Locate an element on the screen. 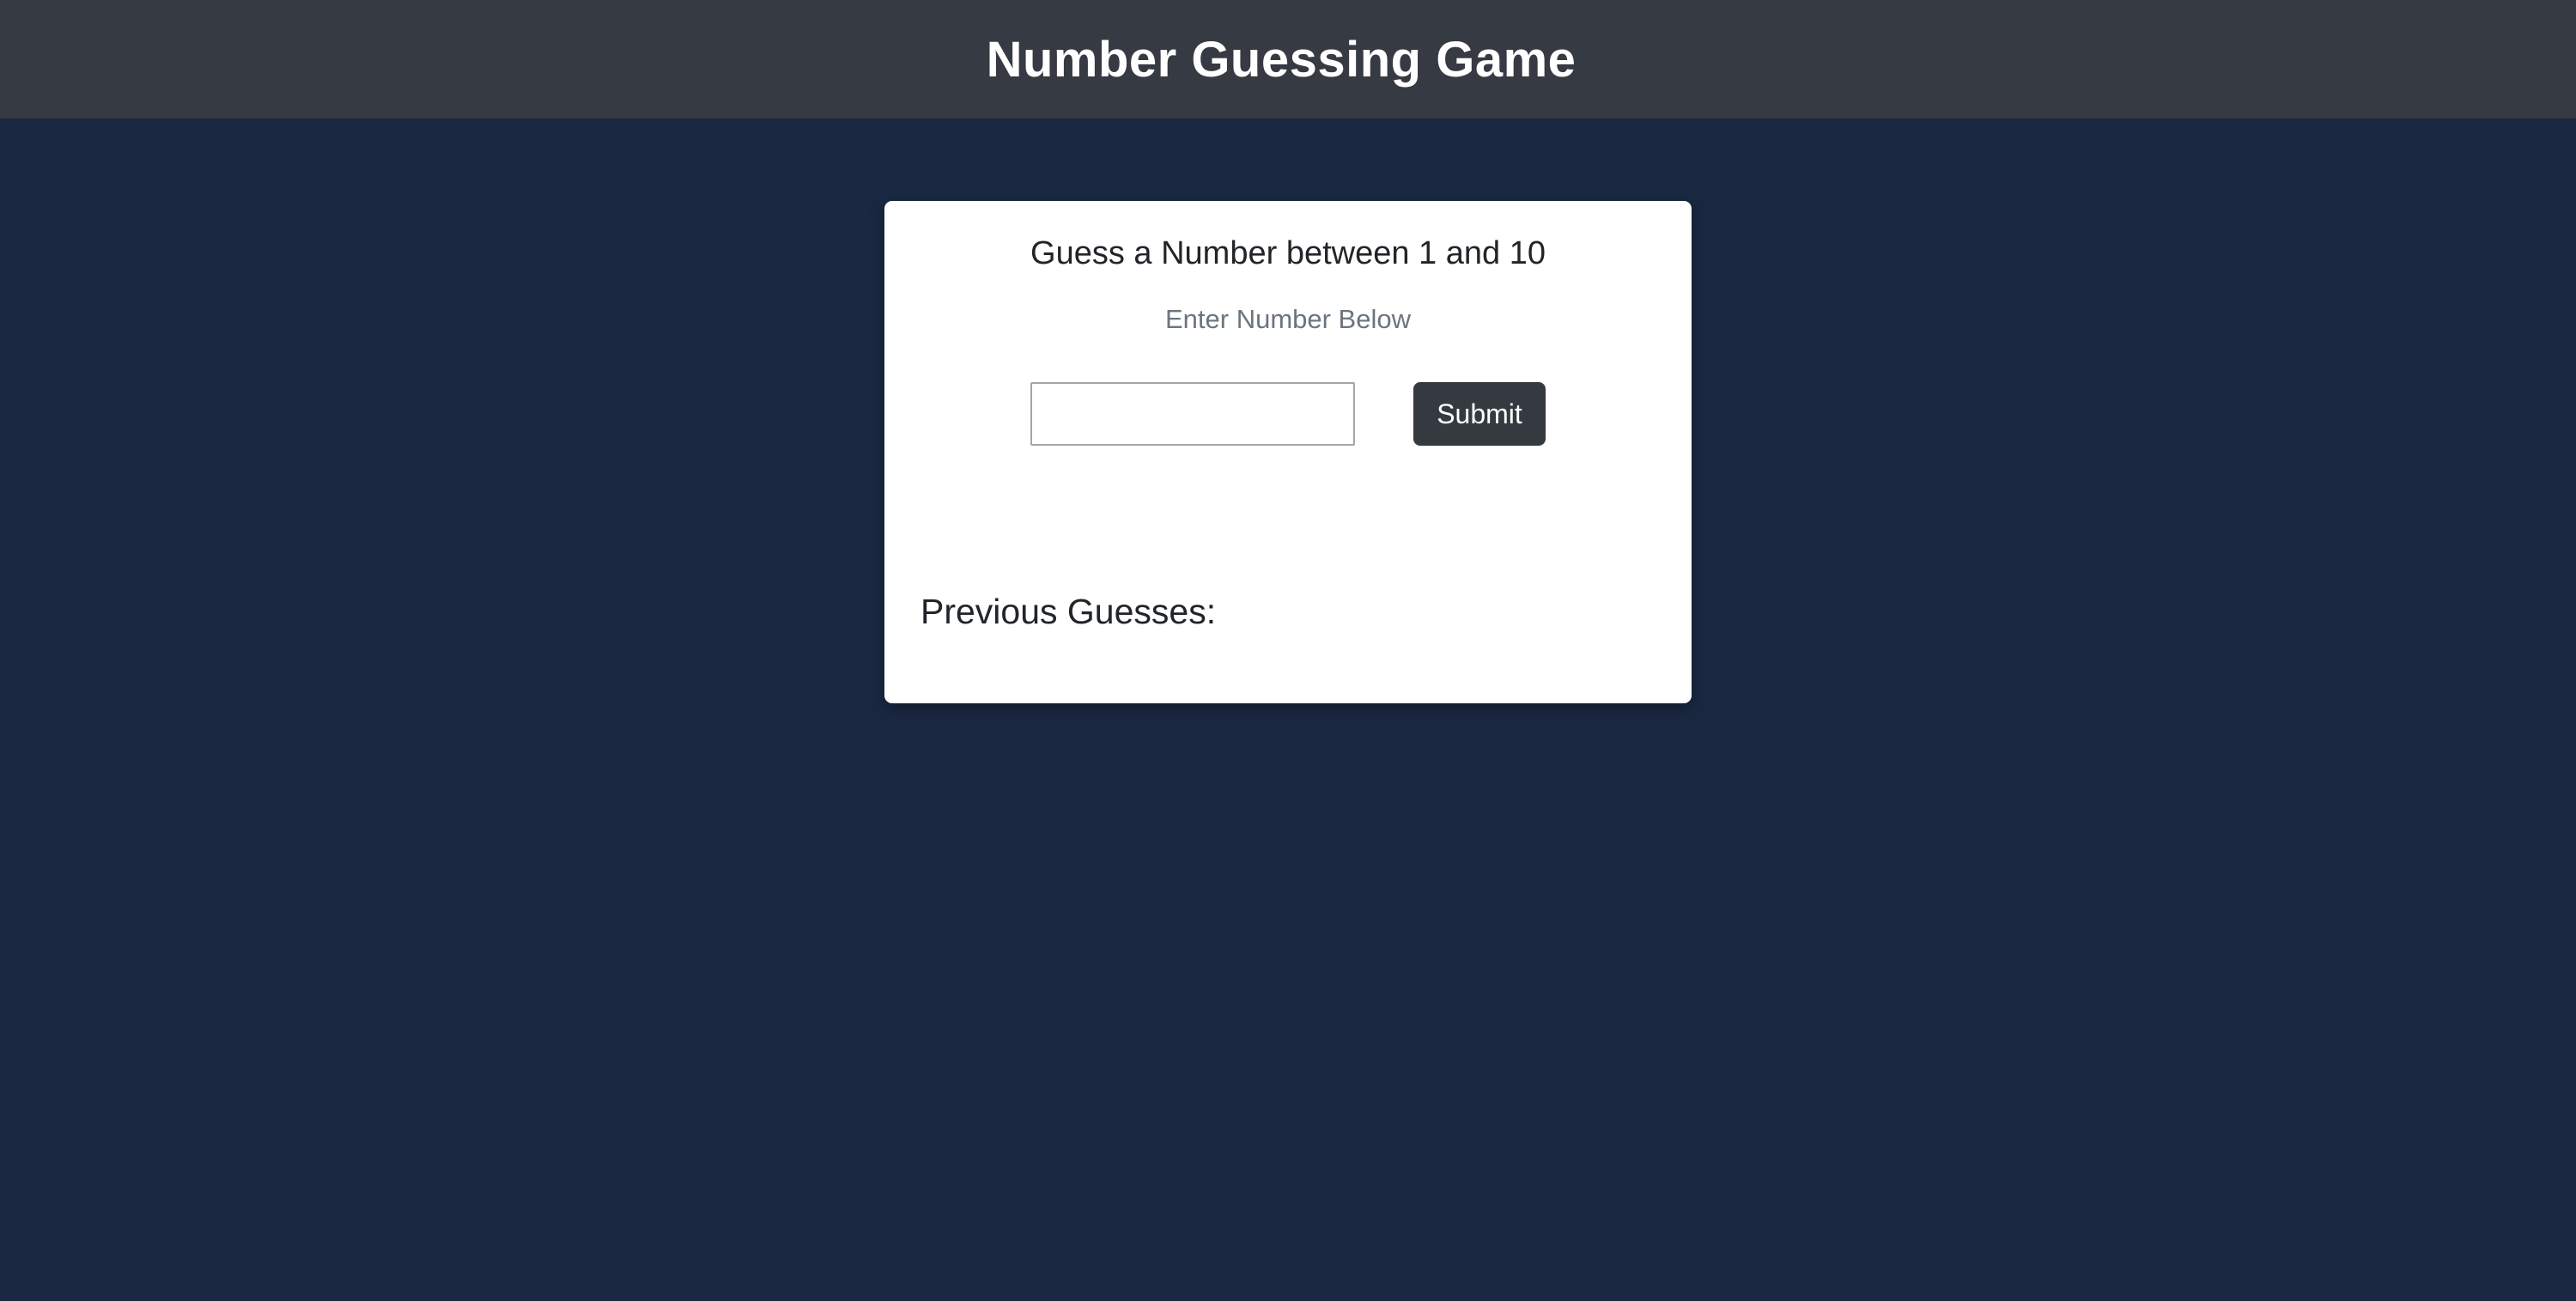 This screenshot has width=2576, height=1301. previous-guesses-label: Previous Guesses: is located at coordinates (1068, 612).